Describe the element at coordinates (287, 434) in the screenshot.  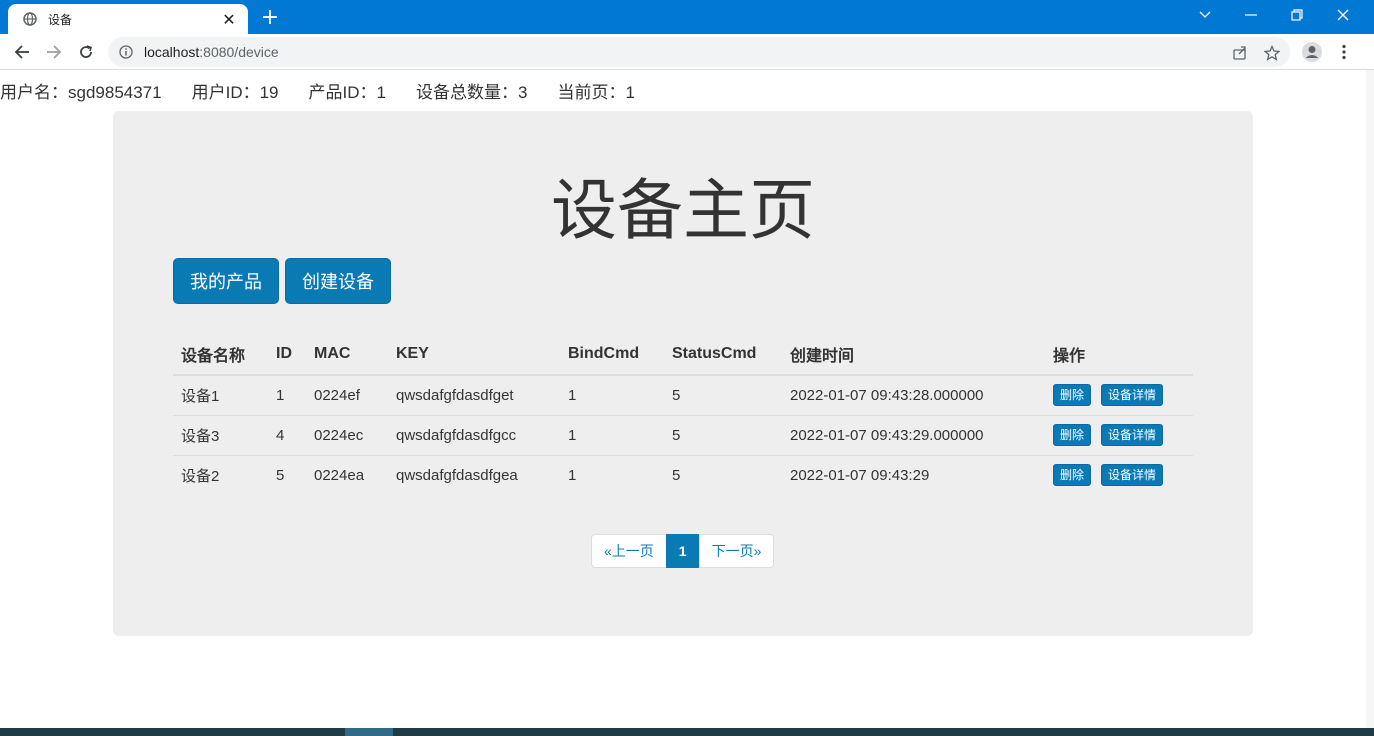
I see `cell-id: 4` at that location.